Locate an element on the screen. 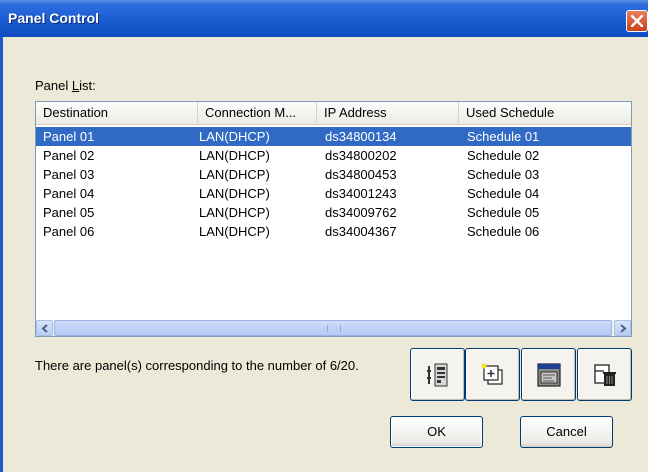 The width and height of the screenshot is (648, 472). add-panel-icon is located at coordinates (492, 374).